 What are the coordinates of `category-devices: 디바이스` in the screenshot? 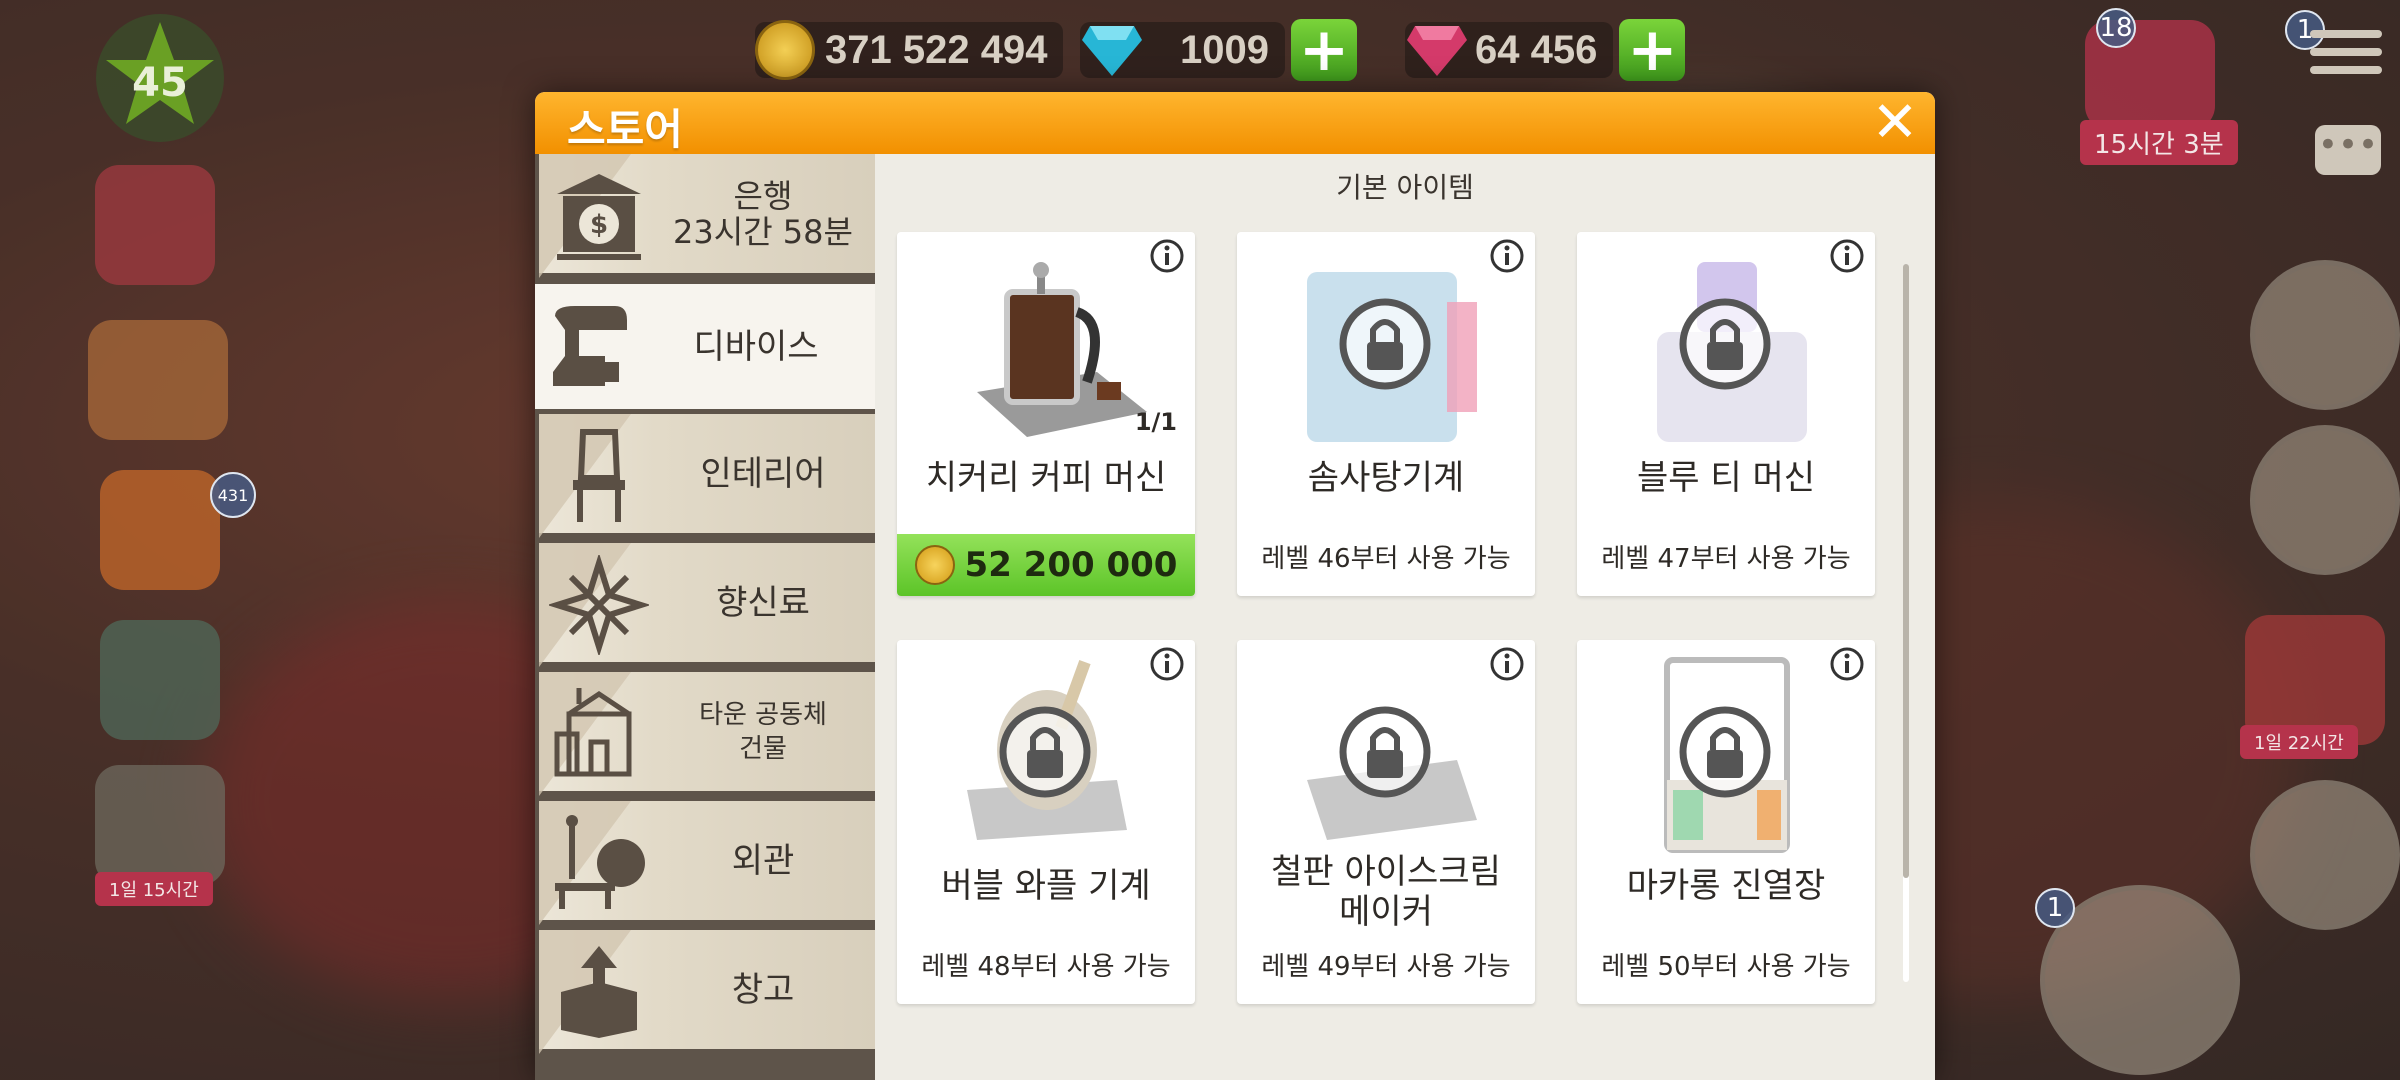 It's located at (705, 349).